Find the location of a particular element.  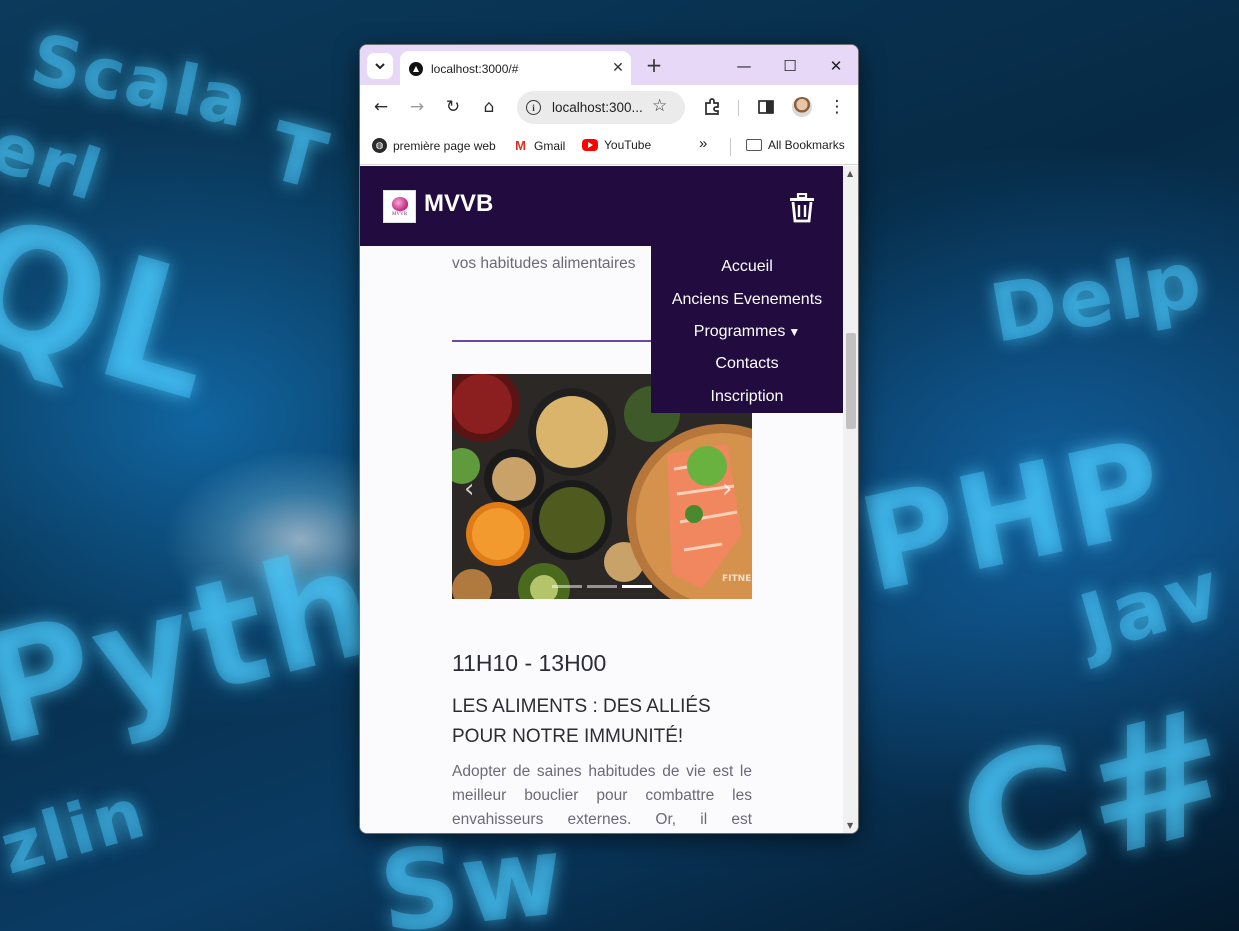

logo-icon is located at coordinates (399, 203).